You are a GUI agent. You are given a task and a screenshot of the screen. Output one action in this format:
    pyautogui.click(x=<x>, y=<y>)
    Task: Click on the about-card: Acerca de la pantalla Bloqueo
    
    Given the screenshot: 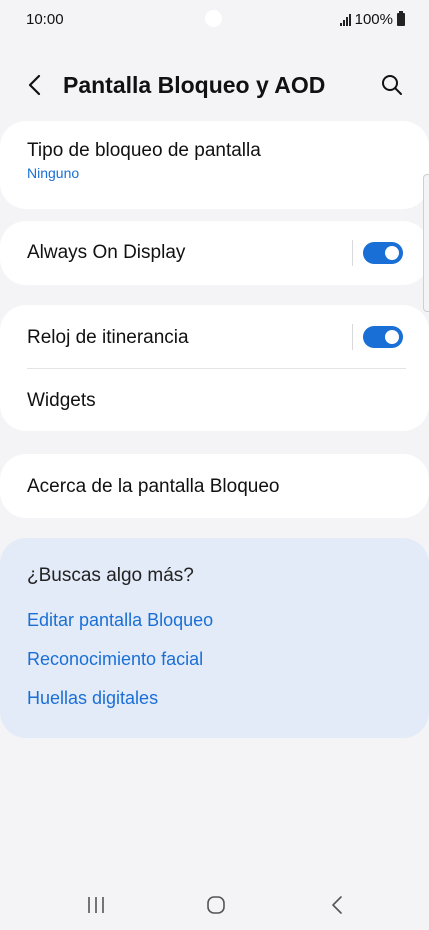 What is the action you would take?
    pyautogui.click(x=214, y=486)
    